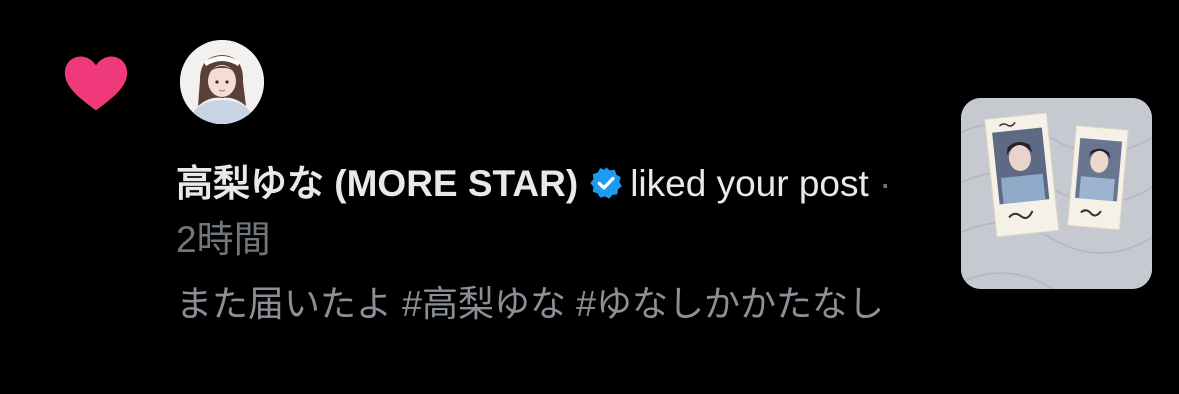 Image resolution: width=1179 pixels, height=394 pixels. I want to click on post-snippet: また届いたよ #高梨ゆな #ゆなしかかたなし, so click(546, 303).